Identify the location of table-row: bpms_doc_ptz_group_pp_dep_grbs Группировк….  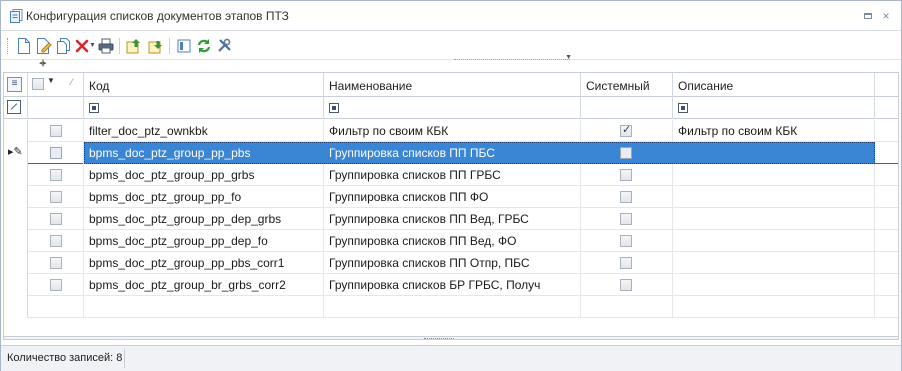
(451, 219).